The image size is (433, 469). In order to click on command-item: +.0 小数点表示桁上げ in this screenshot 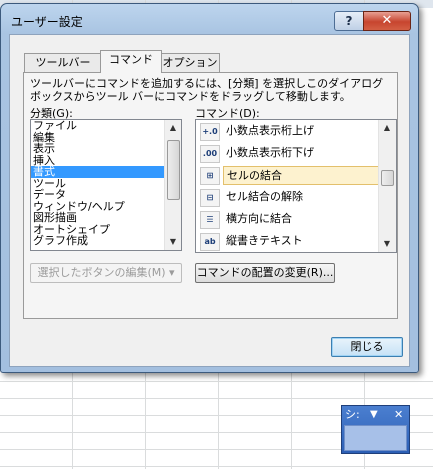, I will do `click(287, 131)`.